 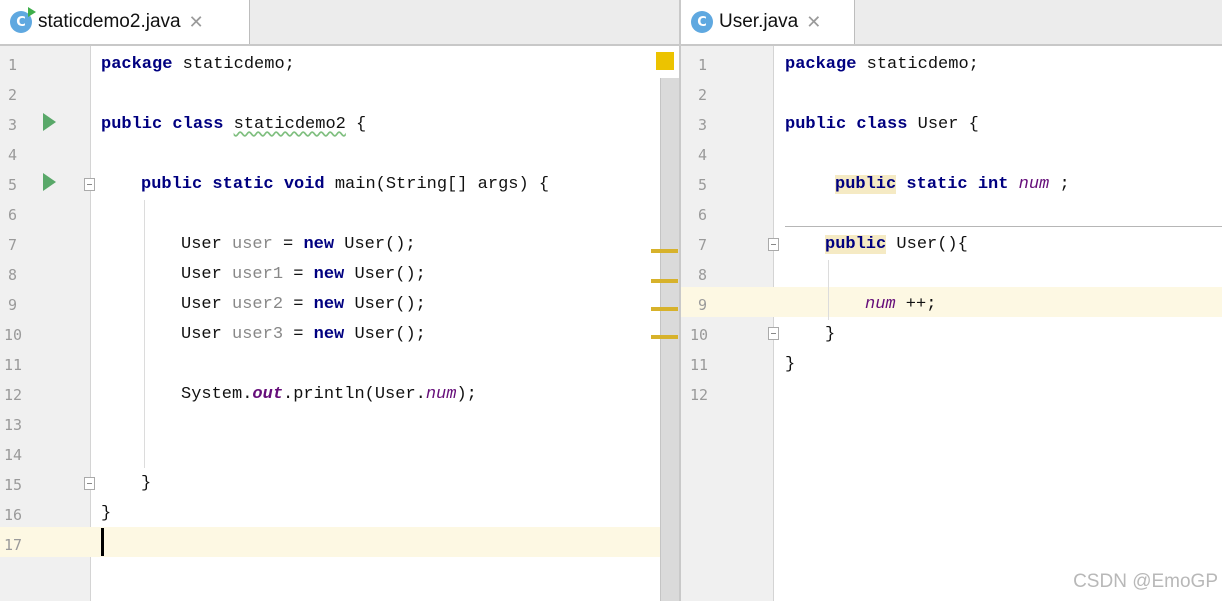 I want to click on code-line-9: num ++;, so click(x=900, y=305).